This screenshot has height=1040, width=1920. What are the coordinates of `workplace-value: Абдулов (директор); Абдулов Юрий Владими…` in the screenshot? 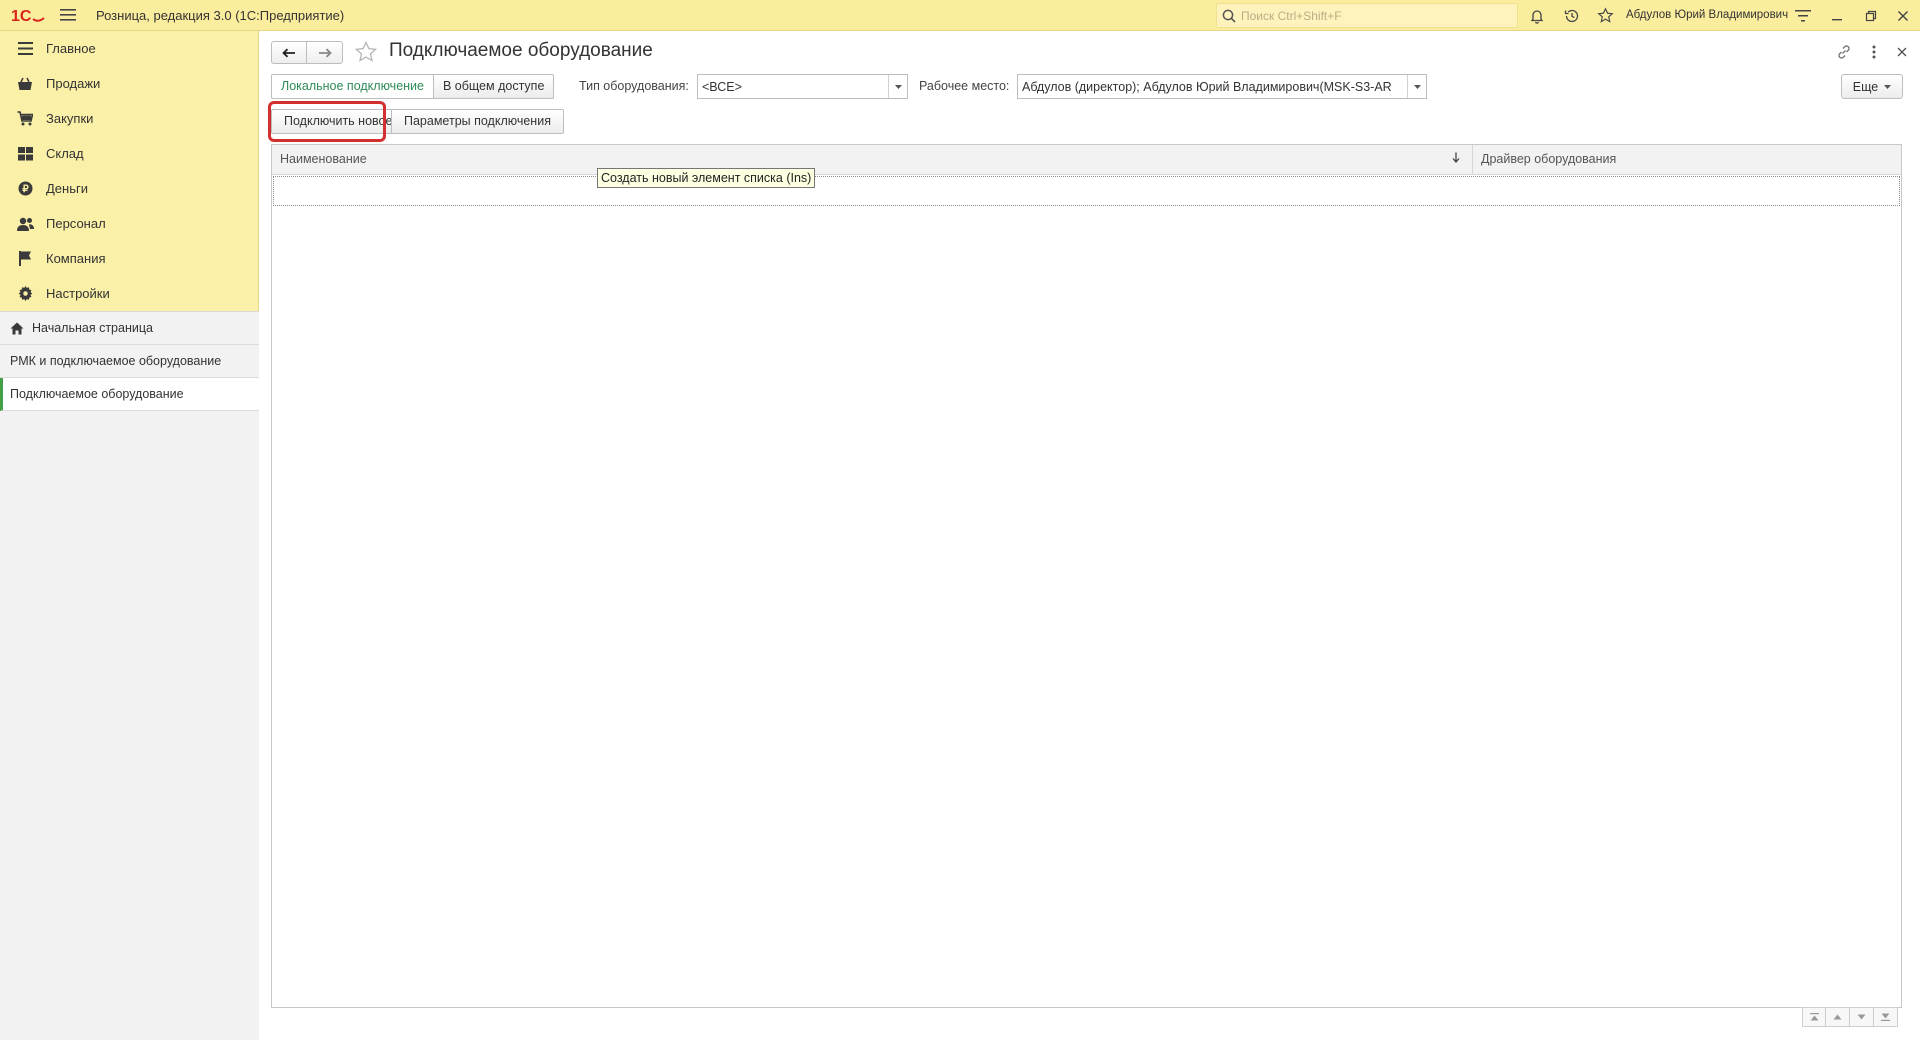 It's located at (1207, 86).